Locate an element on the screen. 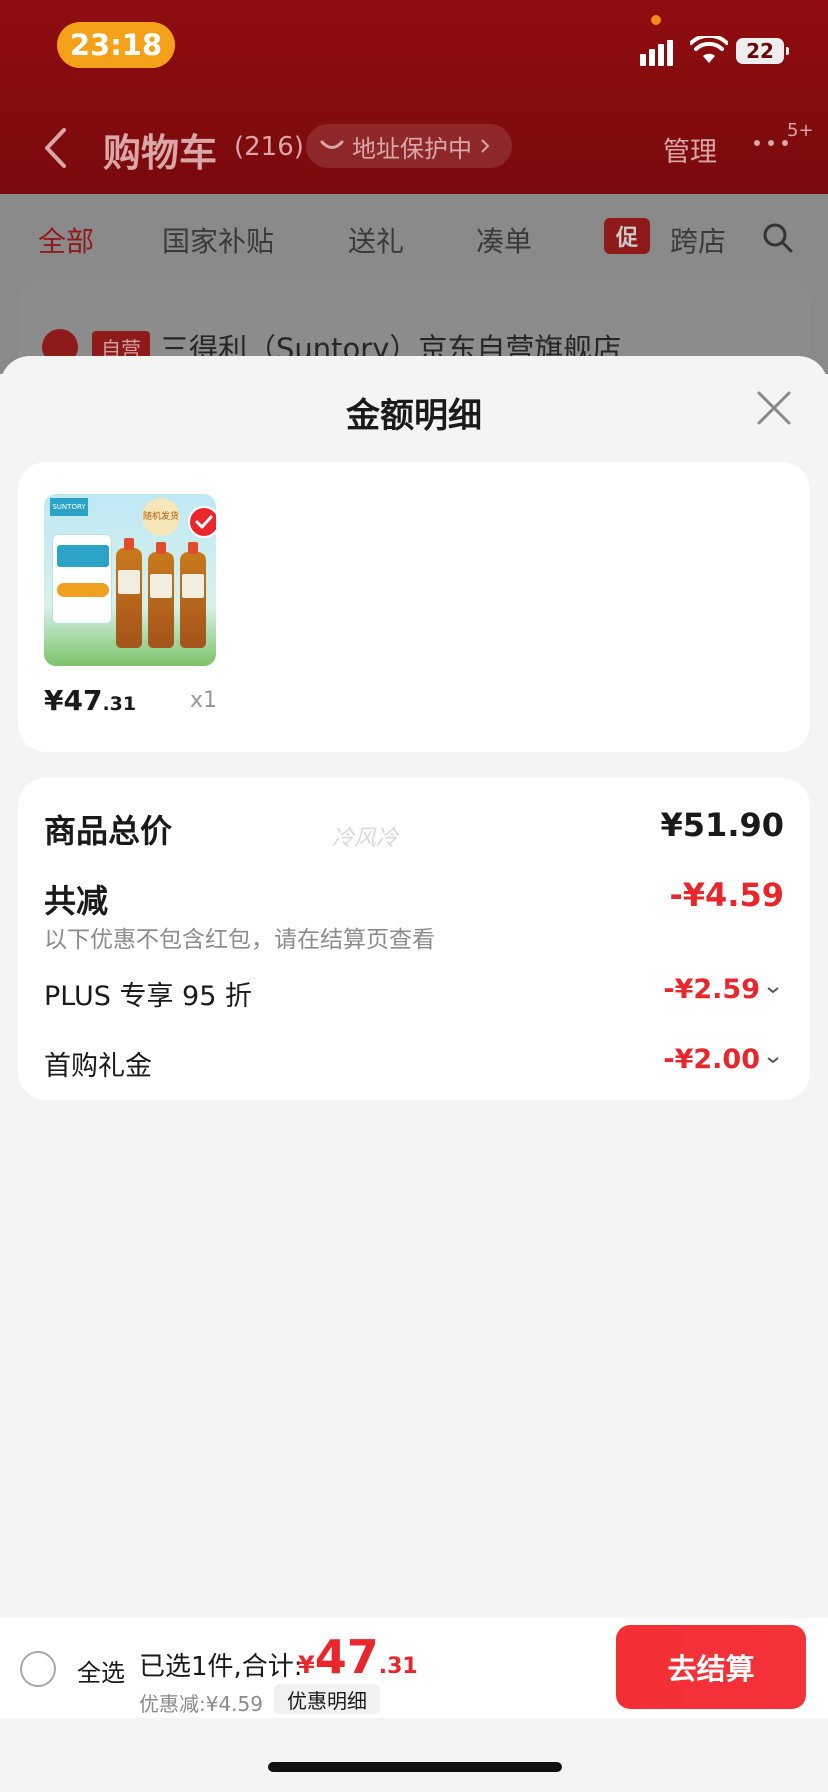 This screenshot has height=1792, width=828. random-ship-sticker: 随机发货 is located at coordinates (161, 517).